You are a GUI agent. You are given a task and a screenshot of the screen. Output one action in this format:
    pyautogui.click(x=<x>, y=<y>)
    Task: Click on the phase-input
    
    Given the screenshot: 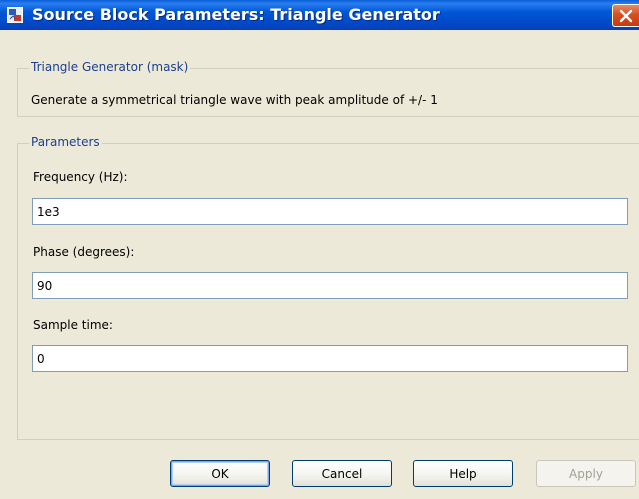 What is the action you would take?
    pyautogui.click(x=330, y=285)
    